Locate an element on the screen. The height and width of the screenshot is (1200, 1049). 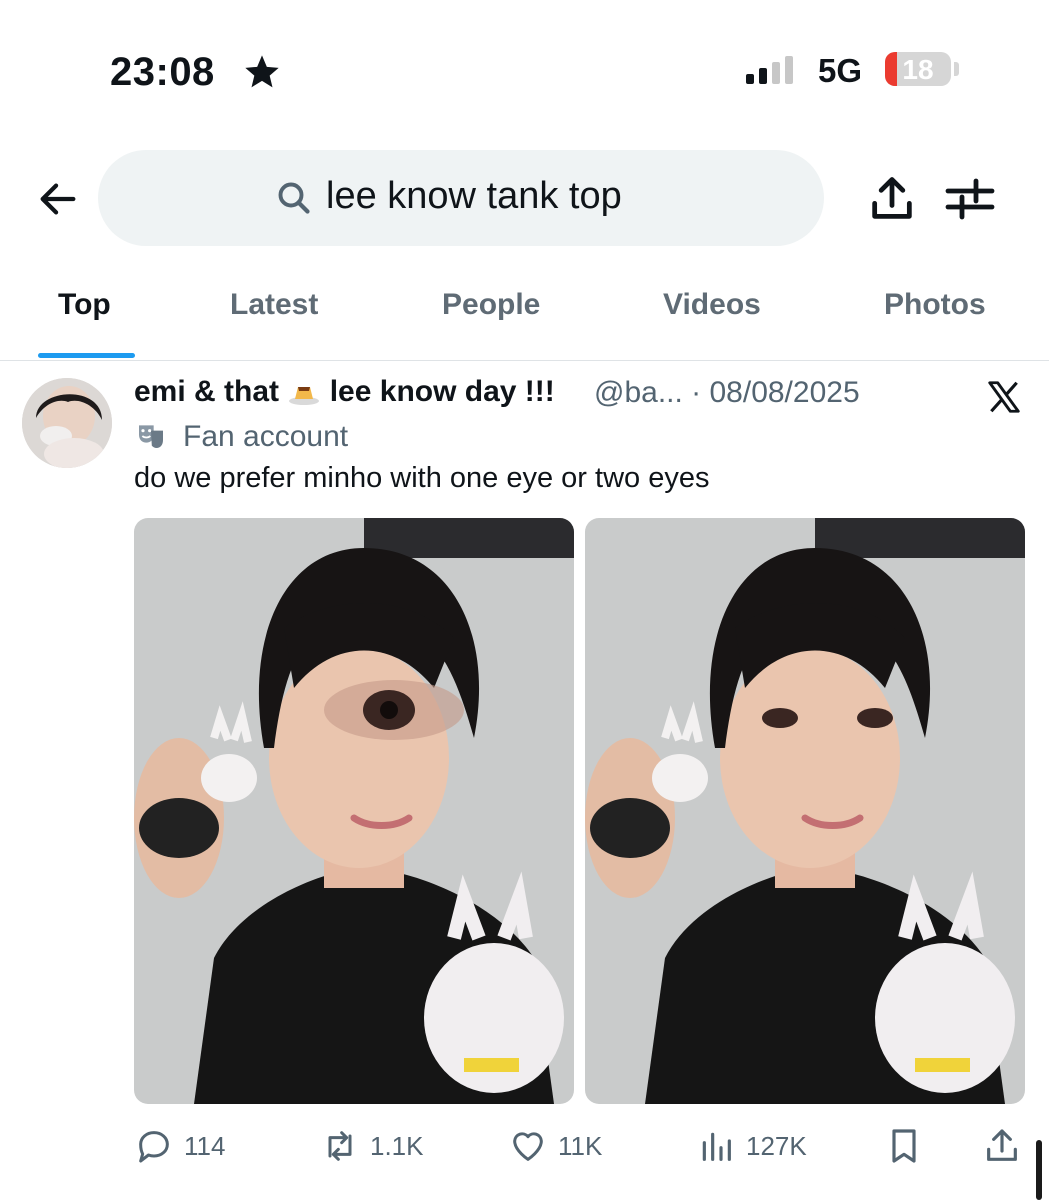
search-icon is located at coordinates (294, 198).